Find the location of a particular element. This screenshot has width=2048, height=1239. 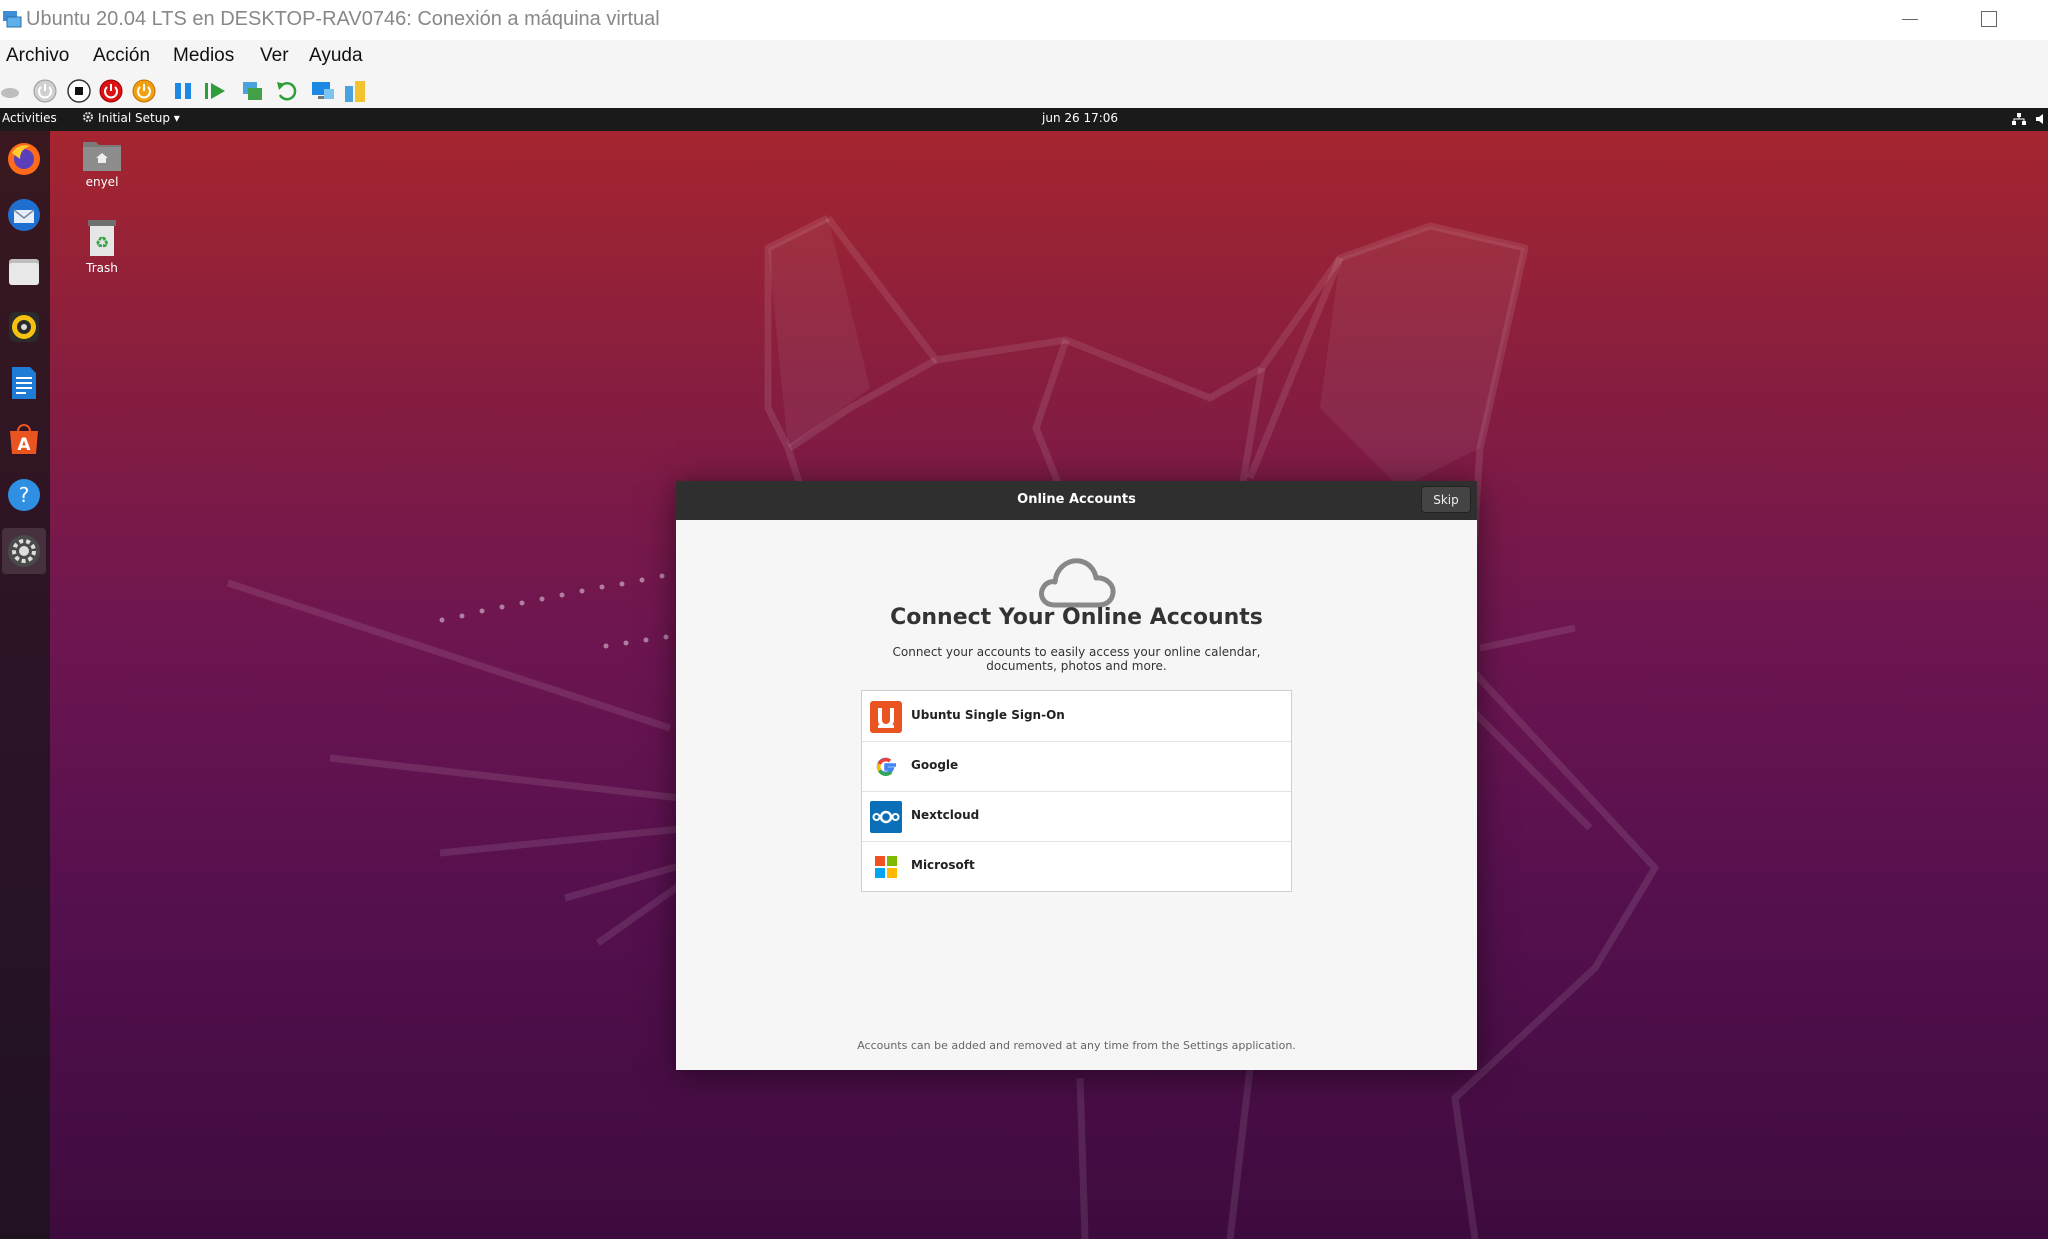

clock: jun 26 17:06 is located at coordinates (1080, 118).